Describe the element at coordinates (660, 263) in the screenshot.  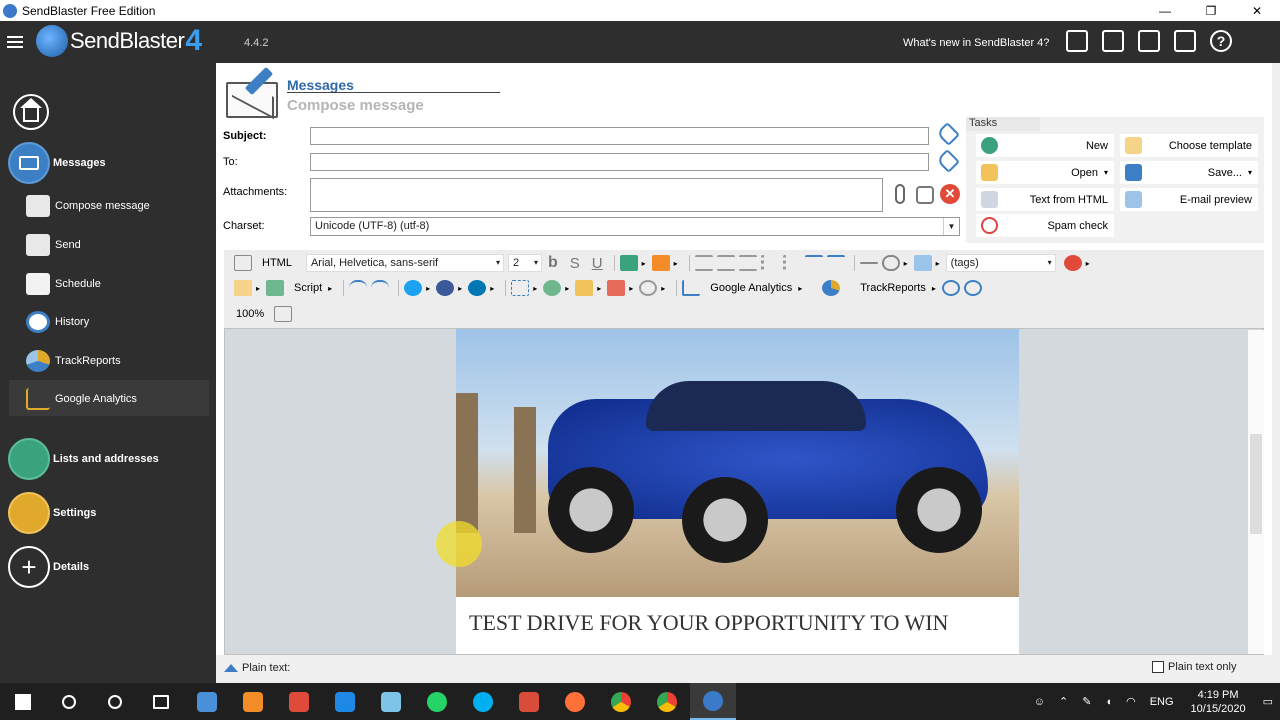
I see `highlight-icon` at that location.